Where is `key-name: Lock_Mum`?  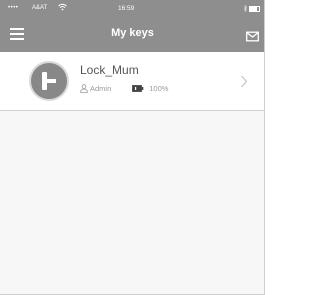
key-name: Lock_Mum is located at coordinates (109, 70).